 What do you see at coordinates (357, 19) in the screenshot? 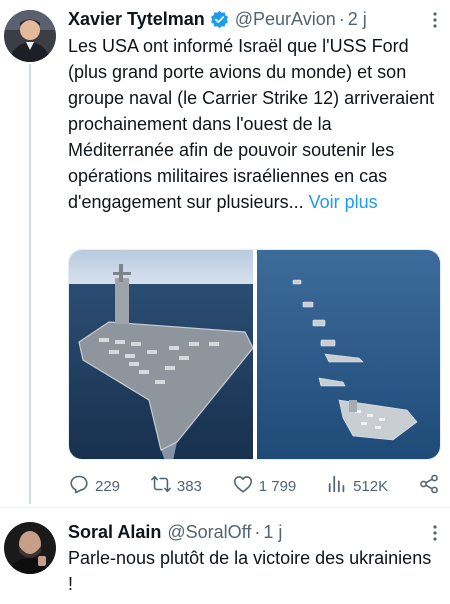
I see `tweet-time: 2 j` at bounding box center [357, 19].